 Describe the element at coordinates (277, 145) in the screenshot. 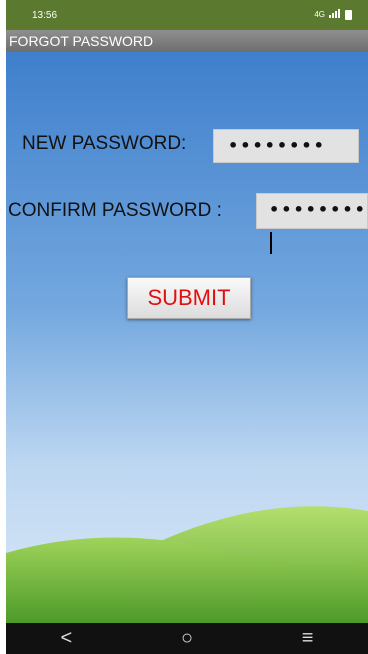

I see `new-password-value: ••••••••` at that location.